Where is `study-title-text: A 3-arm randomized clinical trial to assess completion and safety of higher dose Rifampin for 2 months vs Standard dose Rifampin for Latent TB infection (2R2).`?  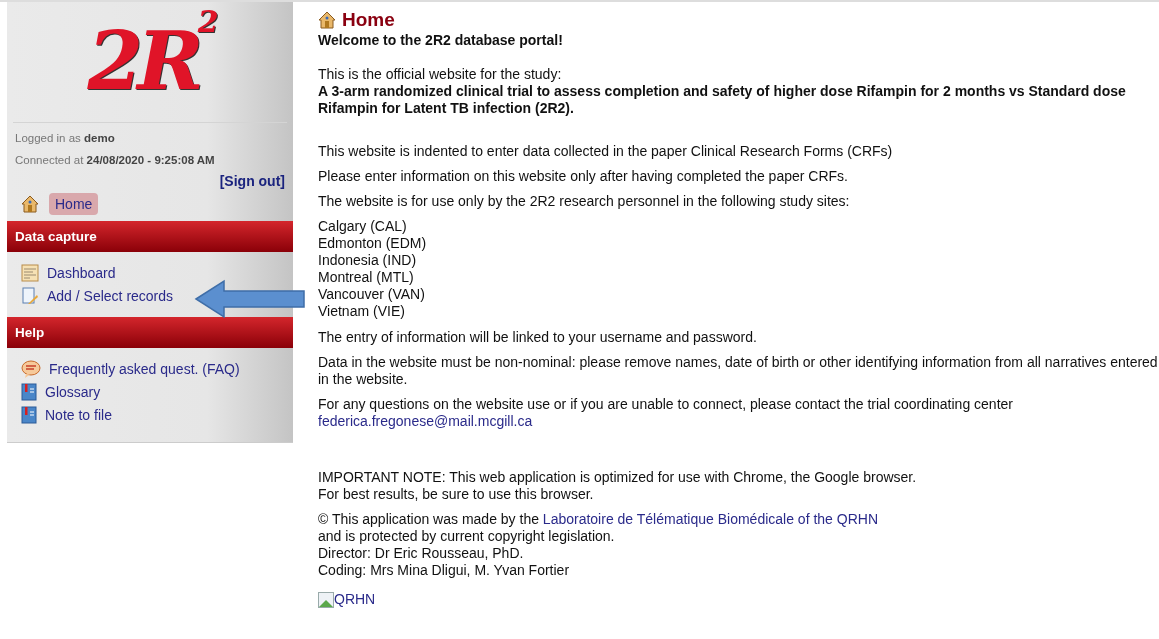
study-title-text: A 3-arm randomized clinical trial to assess completion and safety of higher dose Rifampin for 2 months vs Standard dose Rifampin for Latent TB infection (2R2). is located at coordinates (722, 100).